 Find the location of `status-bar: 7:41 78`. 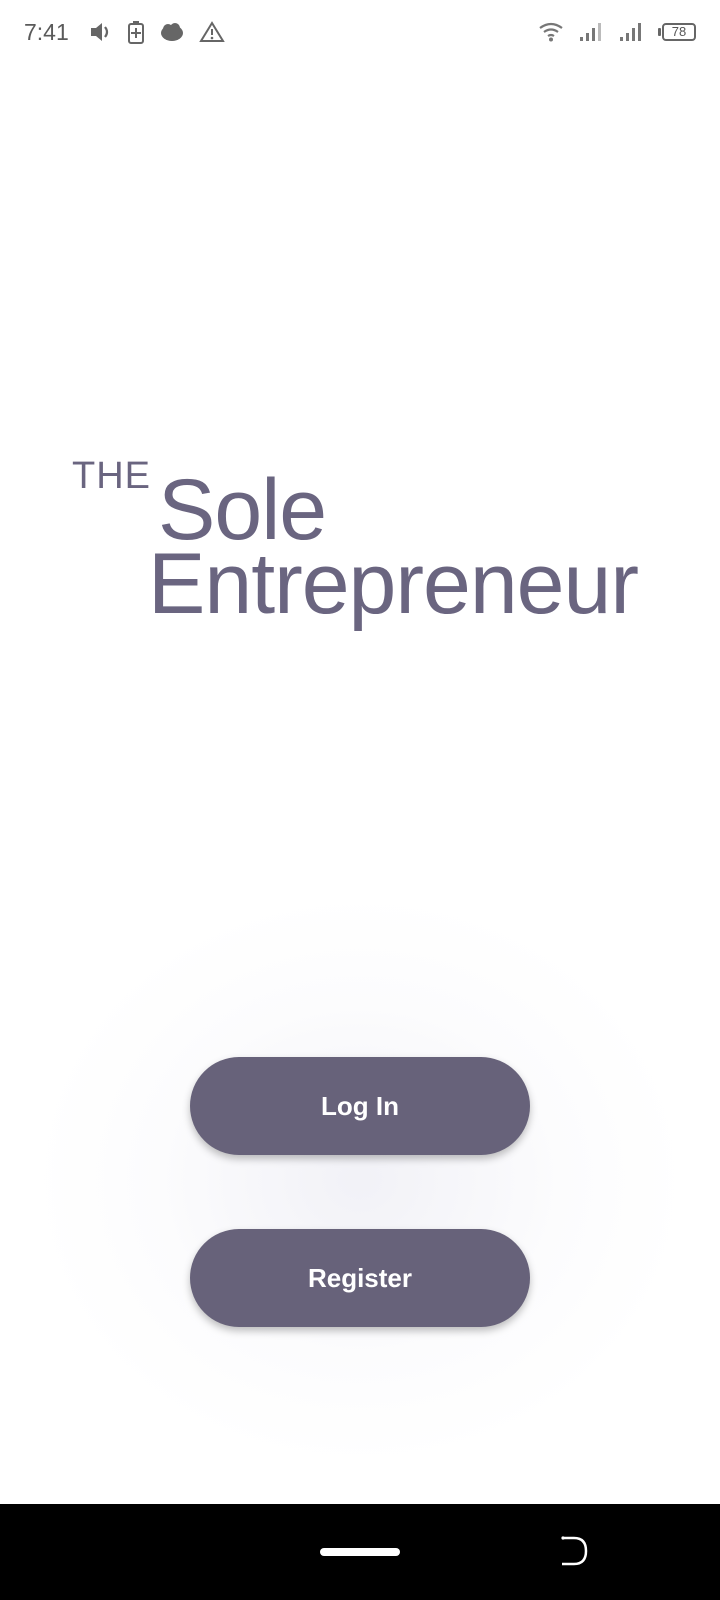

status-bar: 7:41 78 is located at coordinates (360, 32).